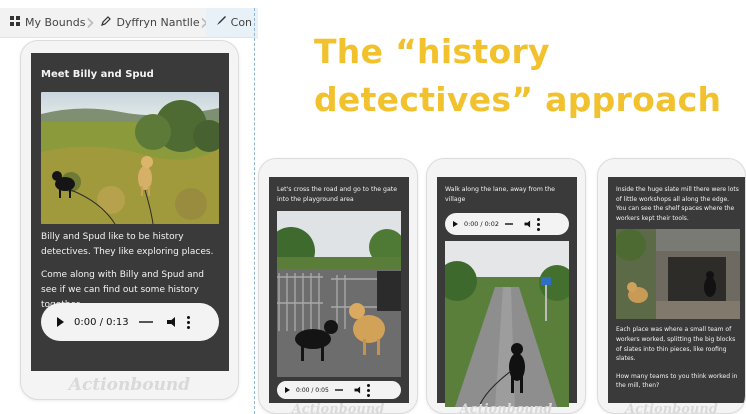 The width and height of the screenshot is (746, 414). I want to click on audio-player: 0:00 / 0:02, so click(507, 224).